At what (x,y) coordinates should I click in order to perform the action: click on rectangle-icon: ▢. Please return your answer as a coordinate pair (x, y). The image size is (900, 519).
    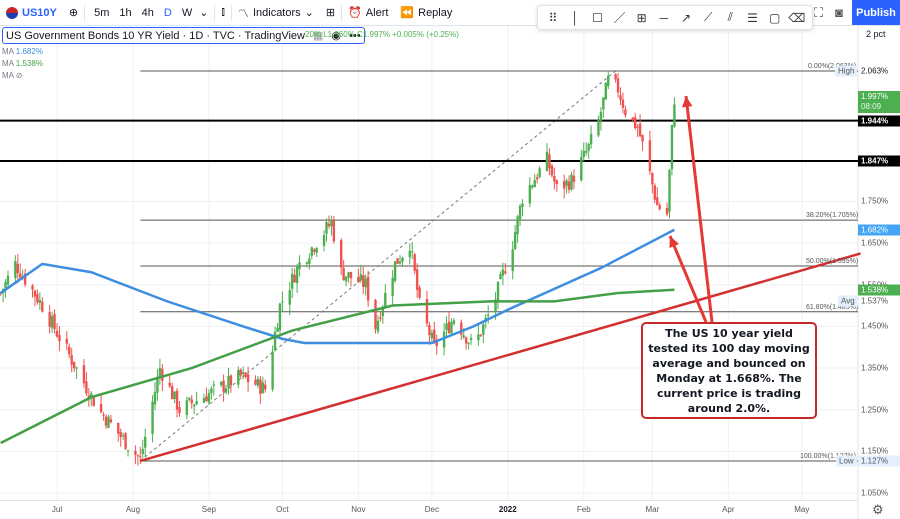
    Looking at the image, I should click on (775, 18).